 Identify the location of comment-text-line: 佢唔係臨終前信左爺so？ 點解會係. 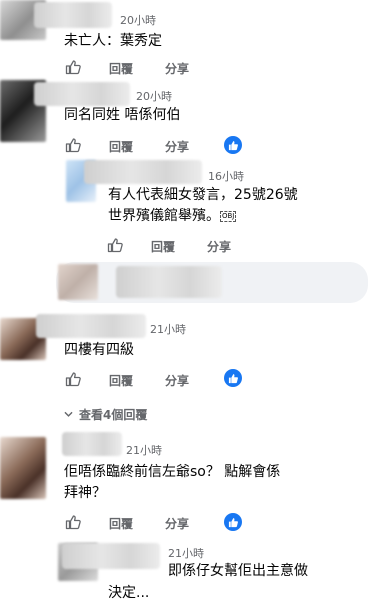
(172, 472).